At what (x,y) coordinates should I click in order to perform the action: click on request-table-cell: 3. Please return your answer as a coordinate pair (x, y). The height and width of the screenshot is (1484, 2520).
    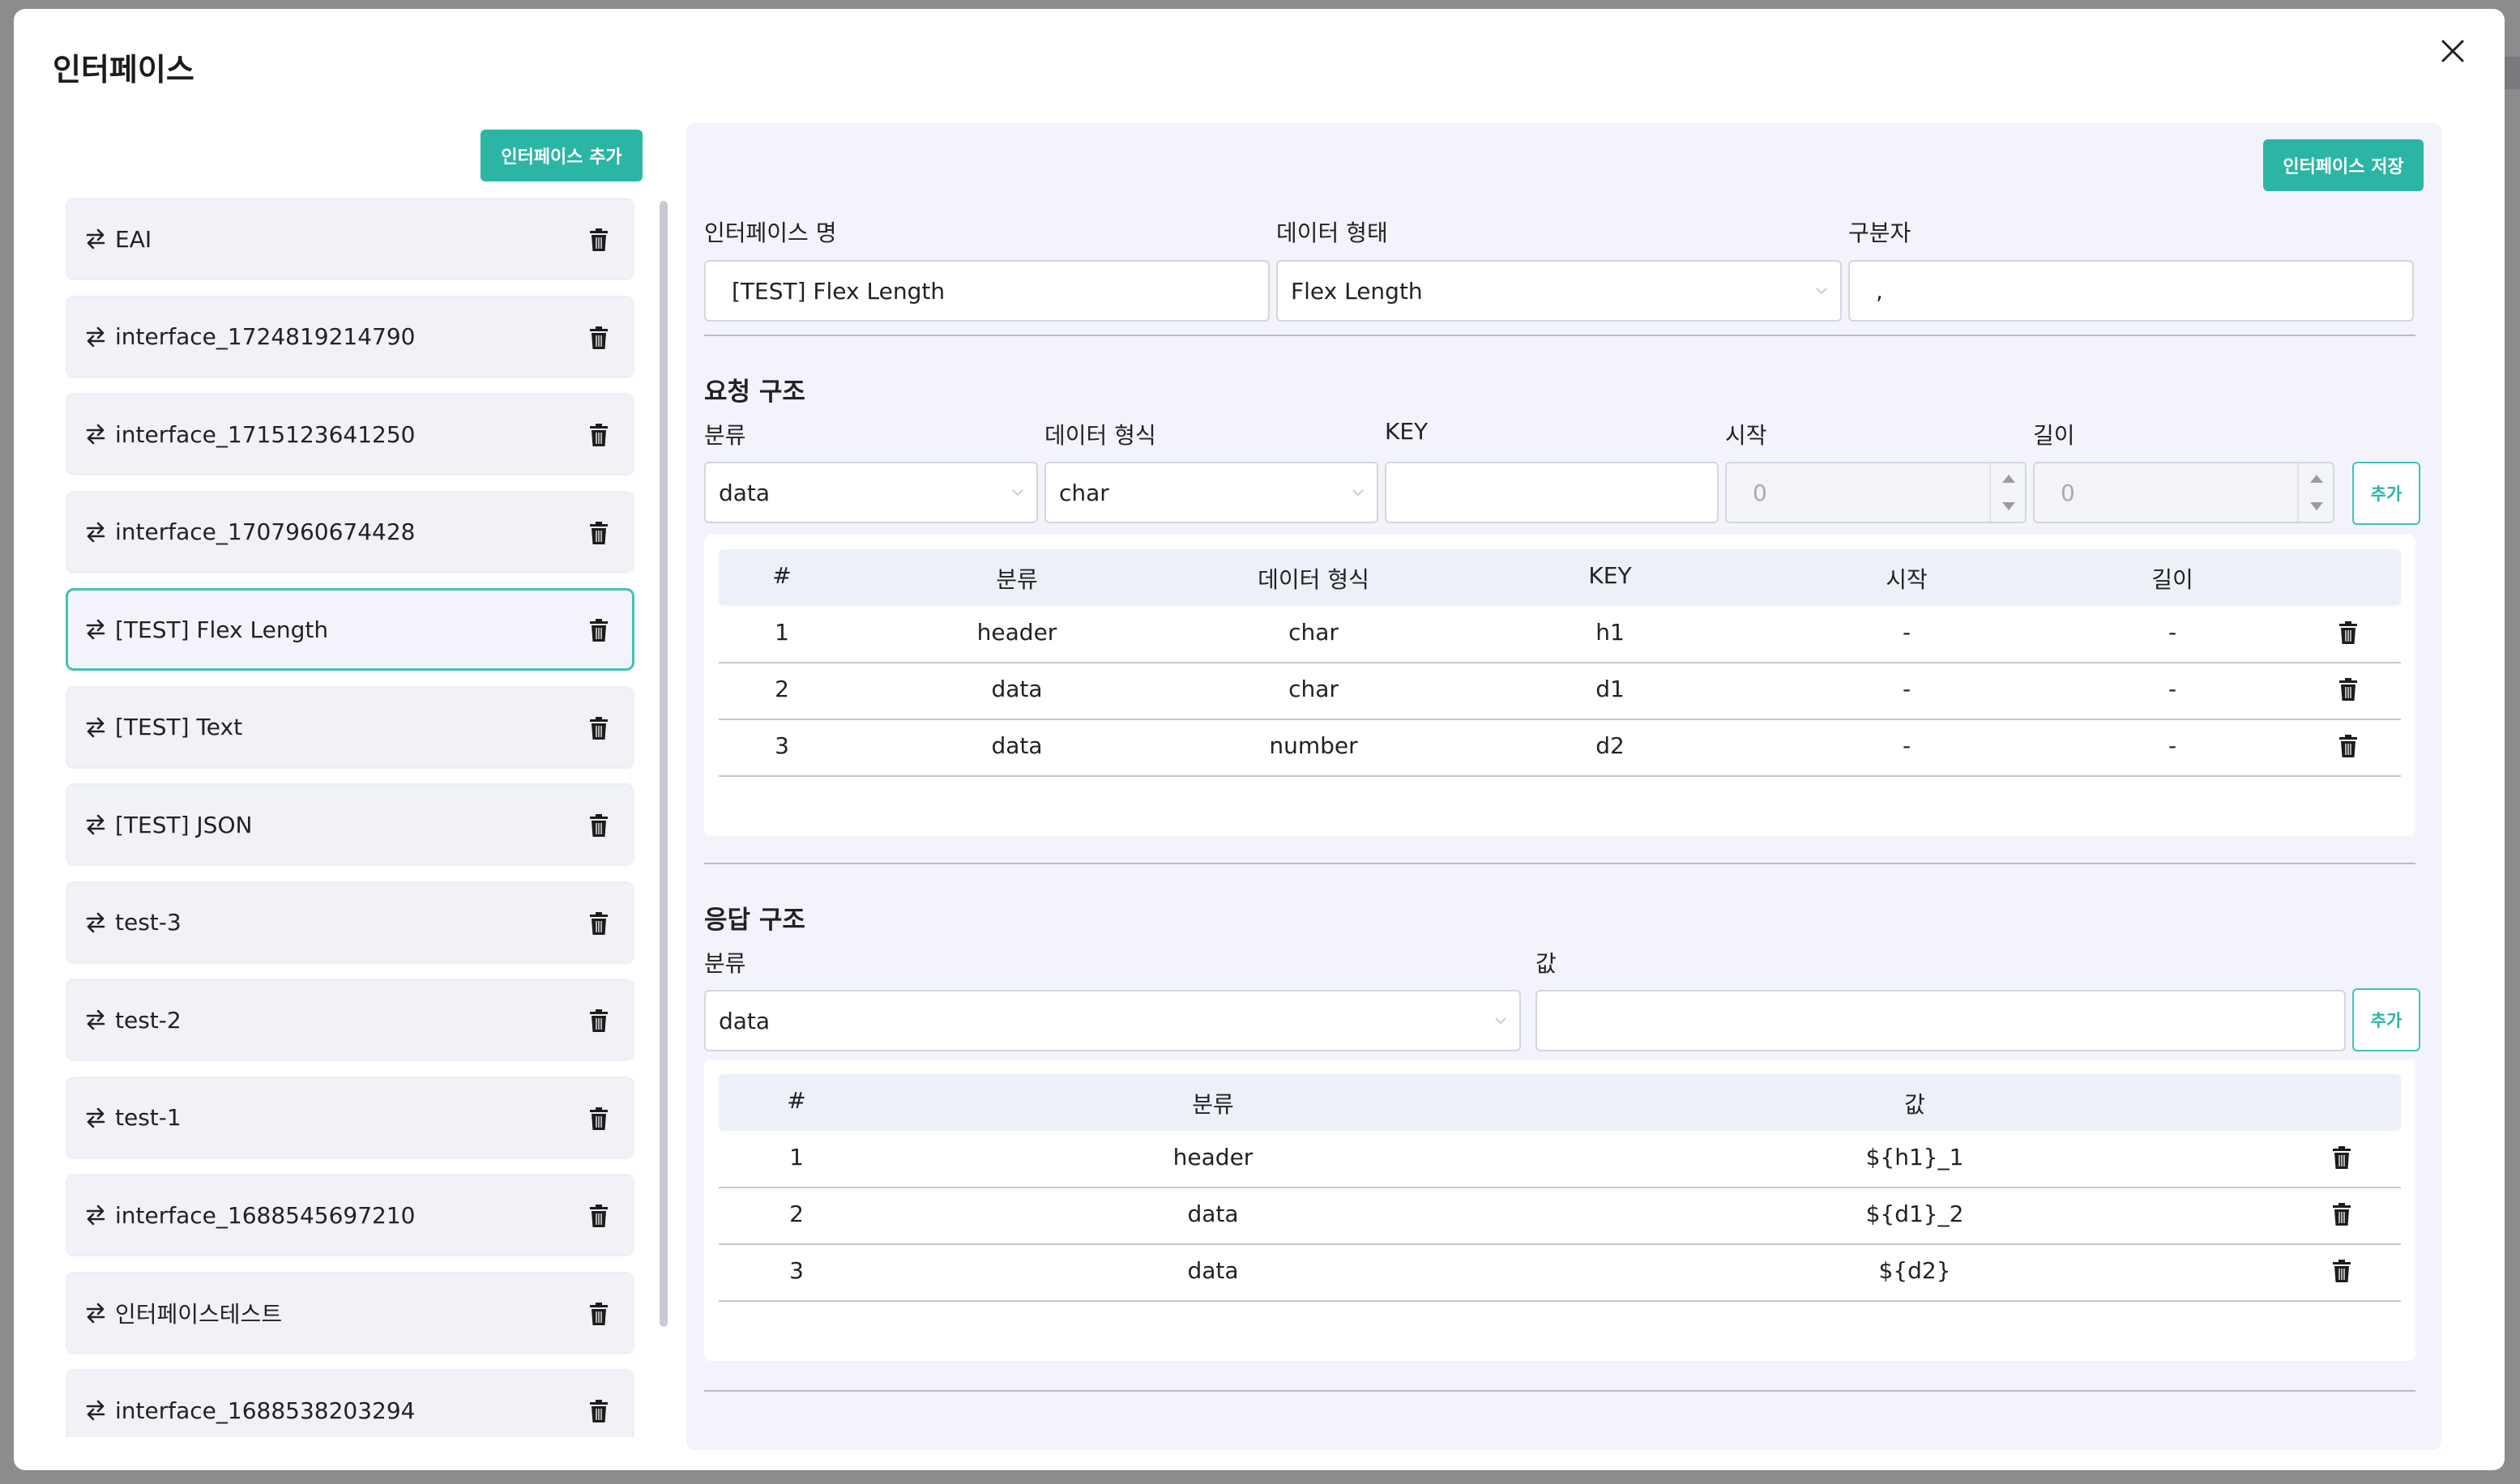
    Looking at the image, I should click on (782, 745).